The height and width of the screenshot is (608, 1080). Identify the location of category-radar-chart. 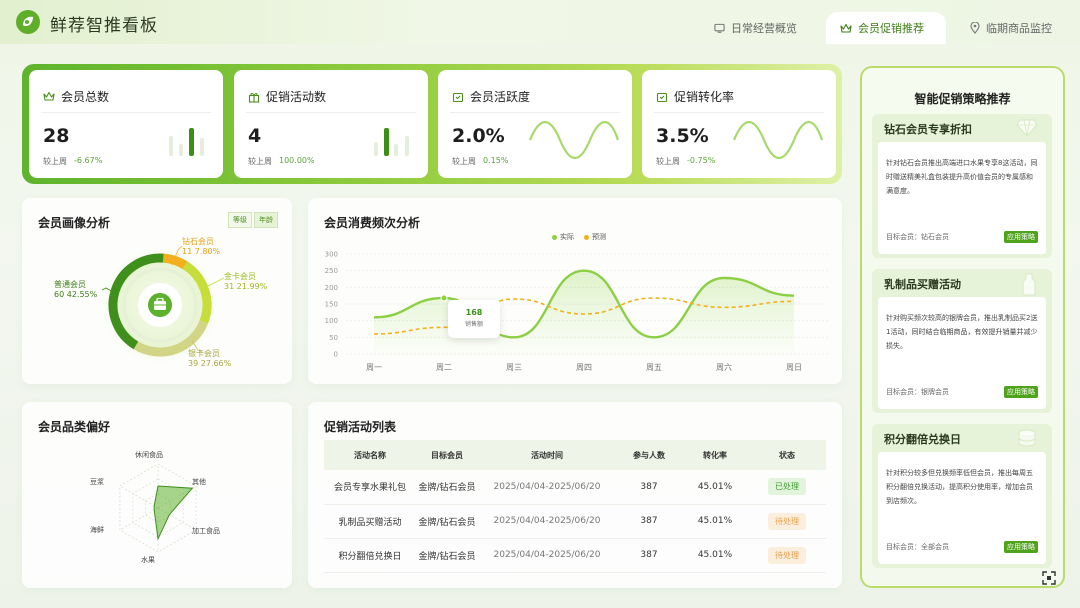
(158, 508).